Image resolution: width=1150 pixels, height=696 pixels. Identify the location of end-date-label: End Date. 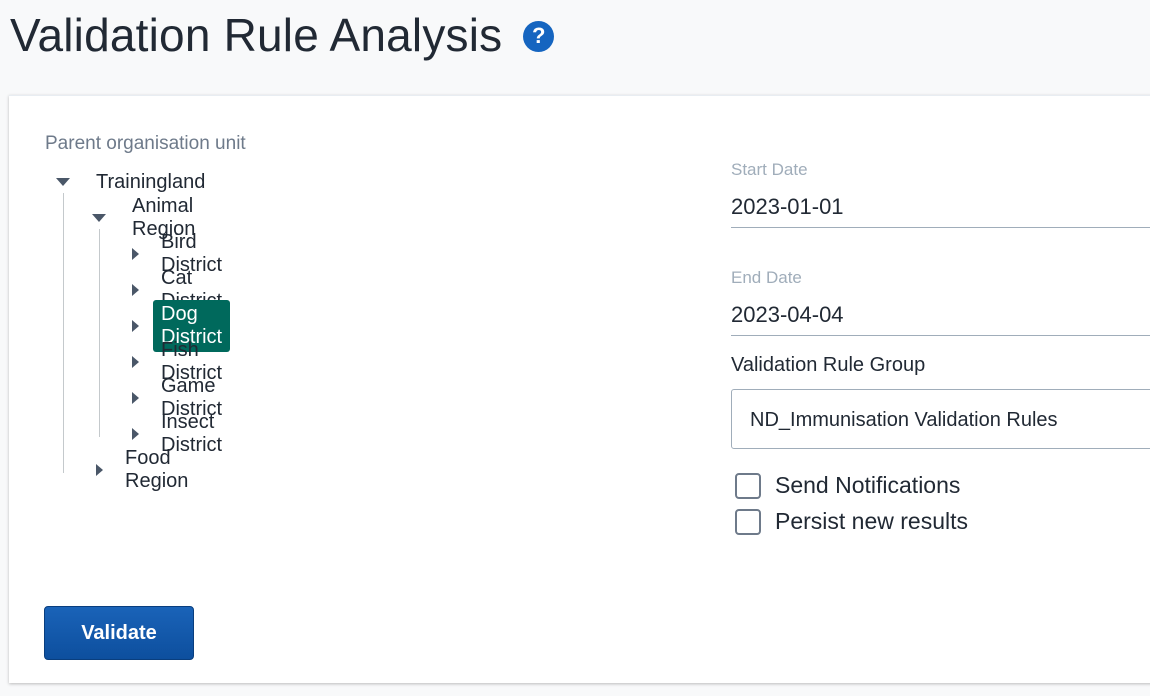
(766, 277).